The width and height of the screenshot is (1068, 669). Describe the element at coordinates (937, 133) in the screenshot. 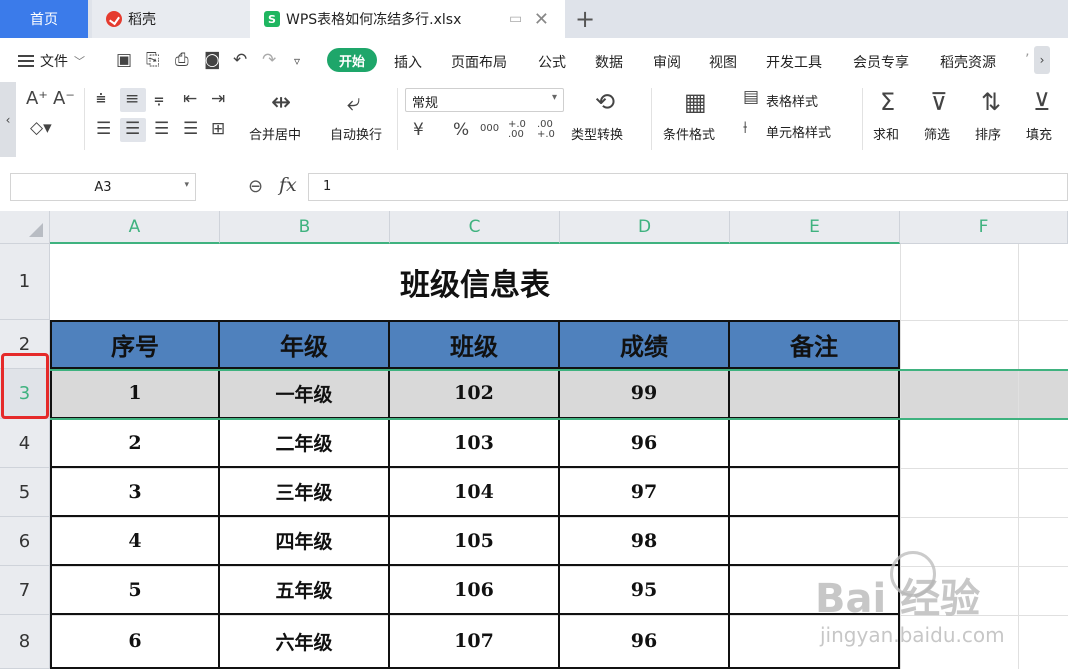

I see `filter-label: 筛选` at that location.